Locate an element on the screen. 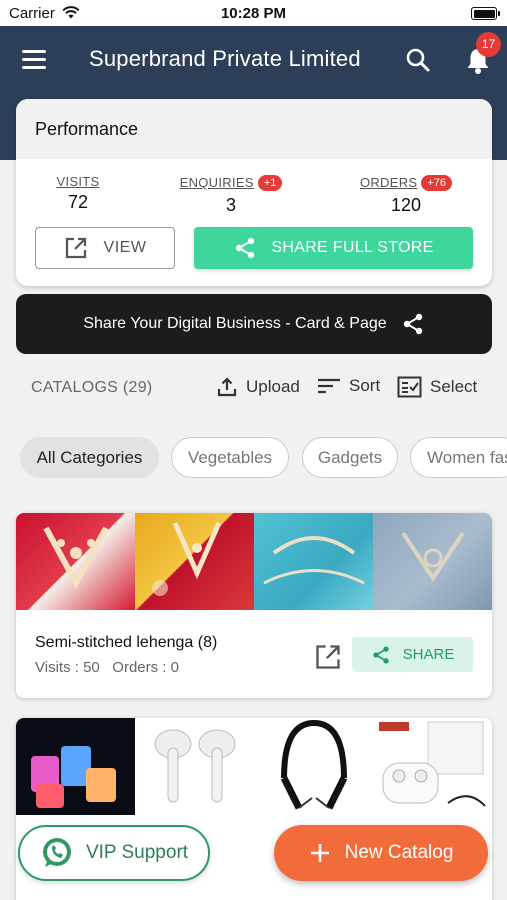 This screenshot has height=900, width=507. catalog-orders: Orders : 0 is located at coordinates (145, 667).